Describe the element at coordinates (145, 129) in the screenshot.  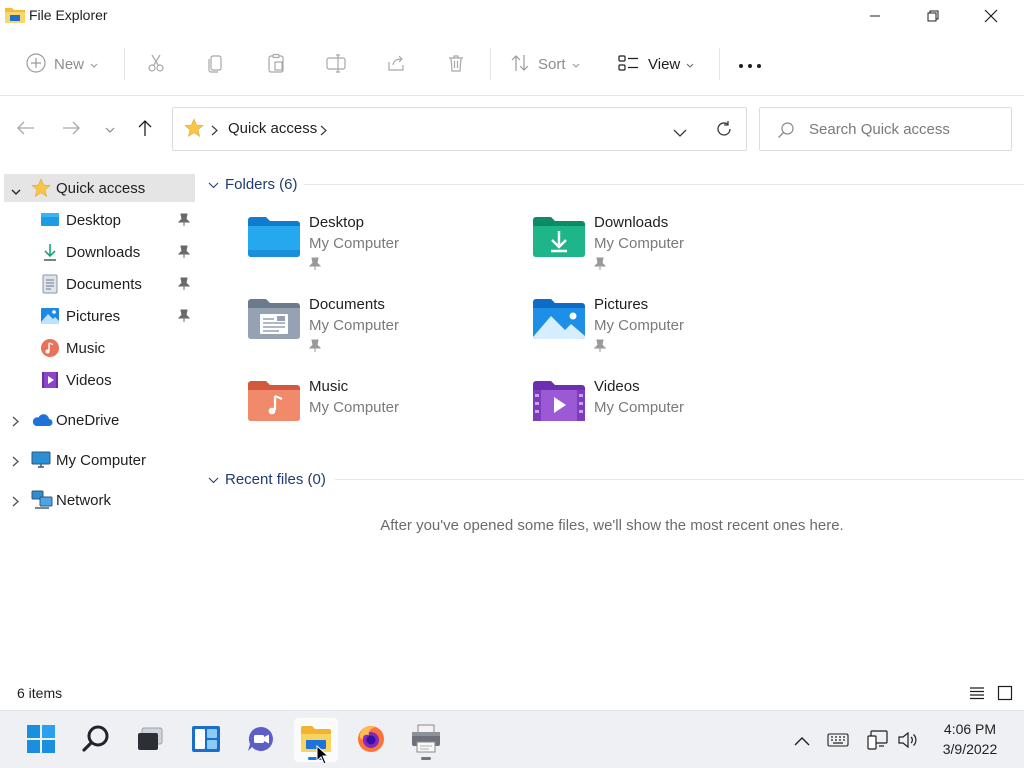
I see `up-button` at that location.